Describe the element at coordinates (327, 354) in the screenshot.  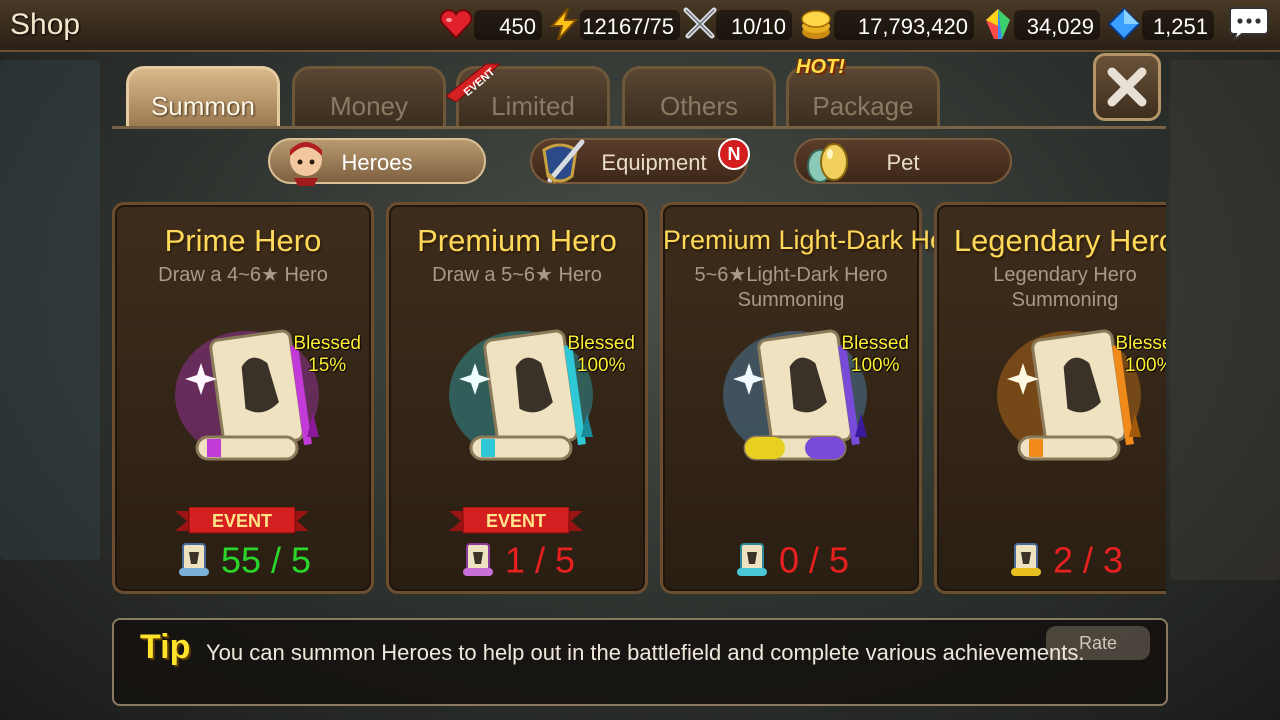
I see `blessed-badge: Blessed 15%` at that location.